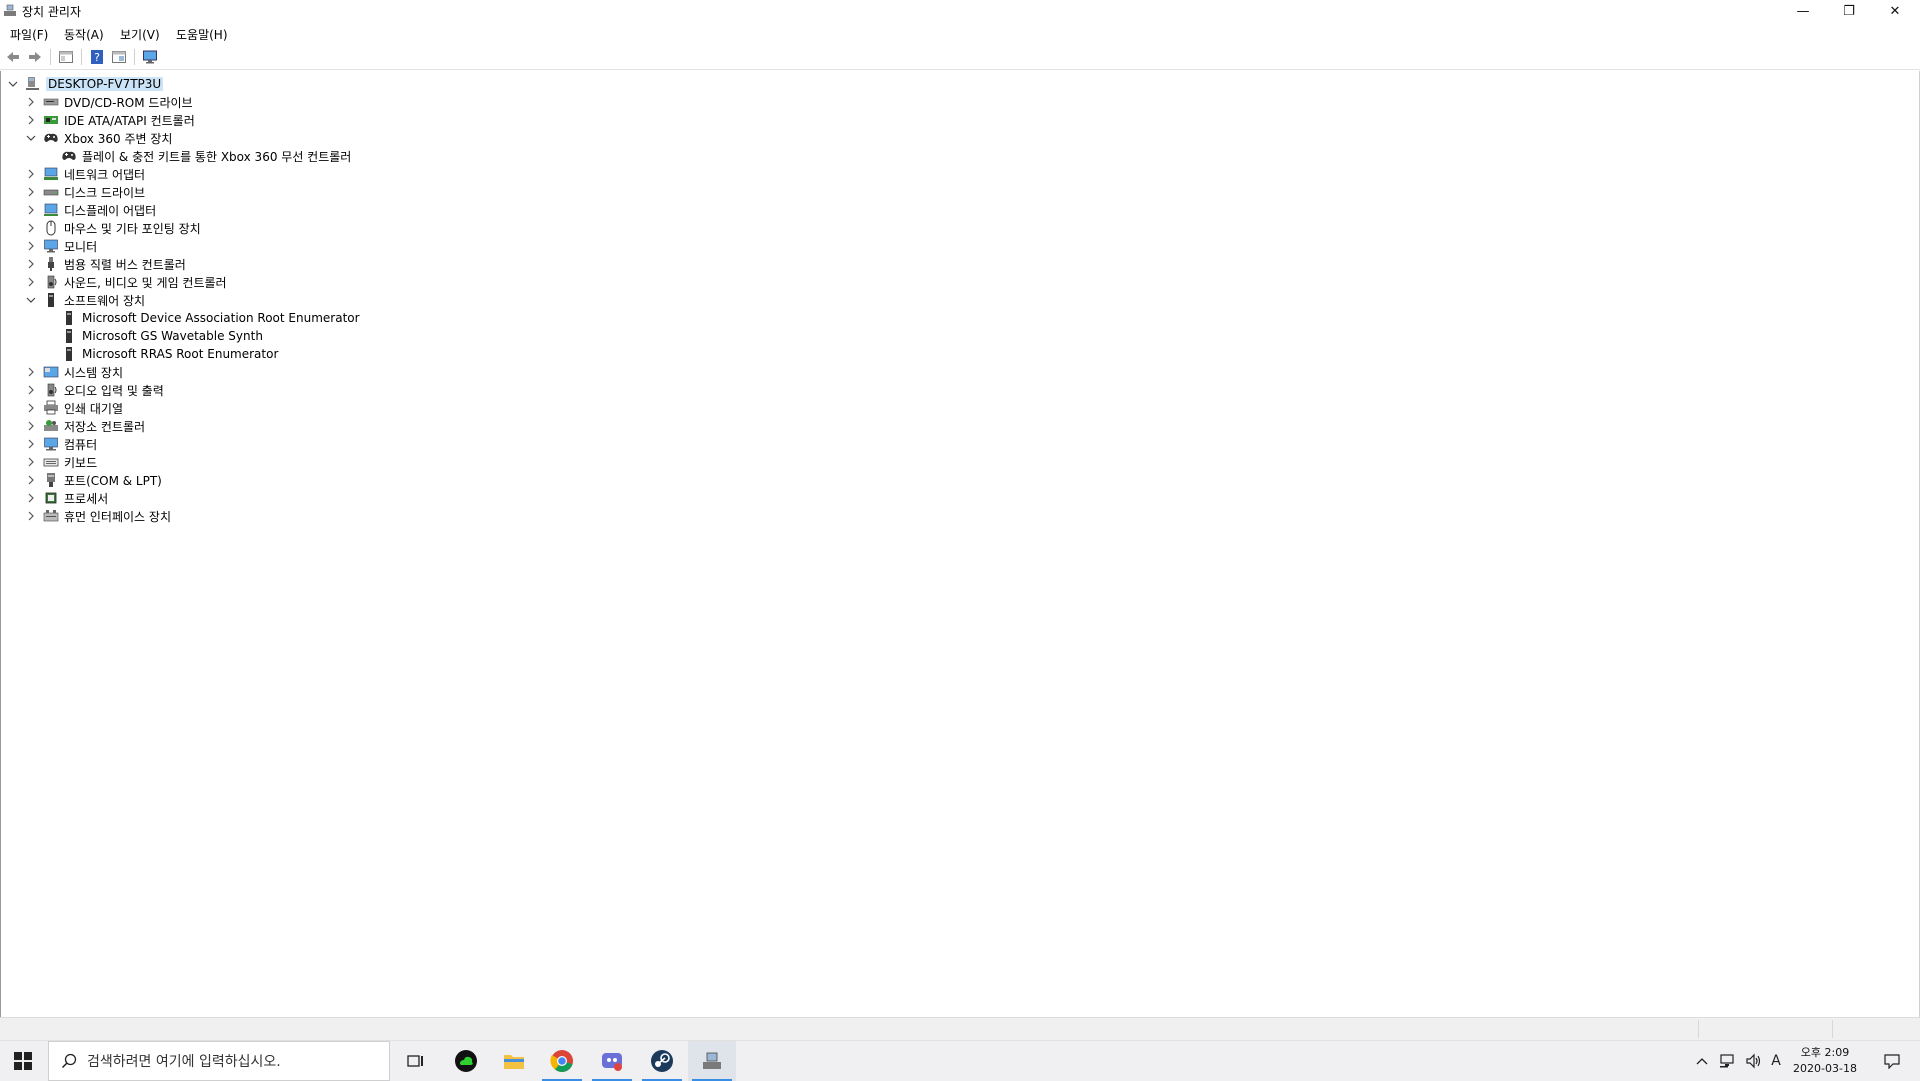 This screenshot has width=1920, height=1081. I want to click on device-category: 포트(COM & LPT), so click(93, 480).